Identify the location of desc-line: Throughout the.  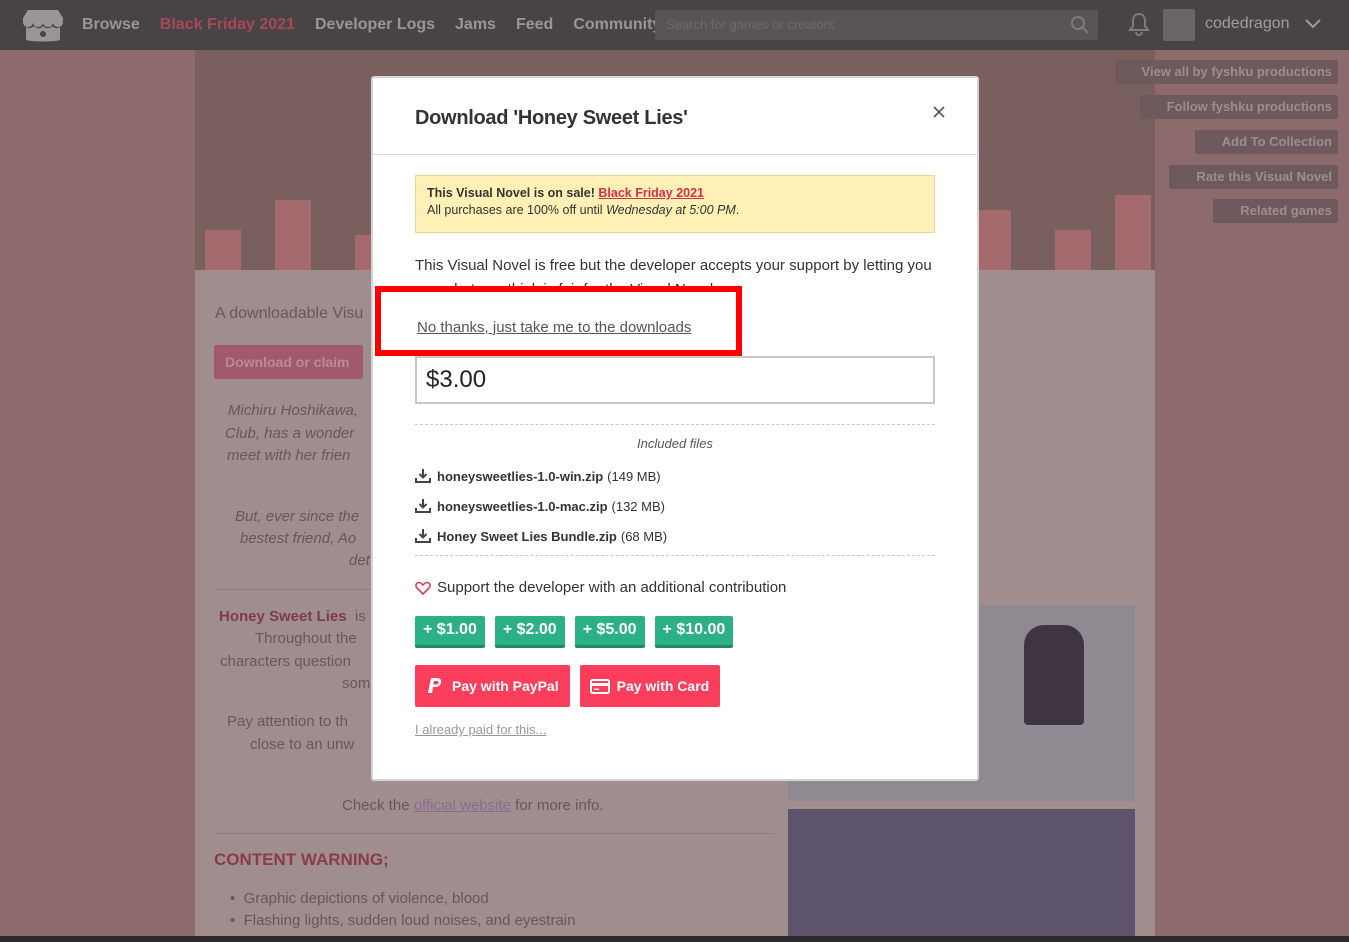
(306, 638).